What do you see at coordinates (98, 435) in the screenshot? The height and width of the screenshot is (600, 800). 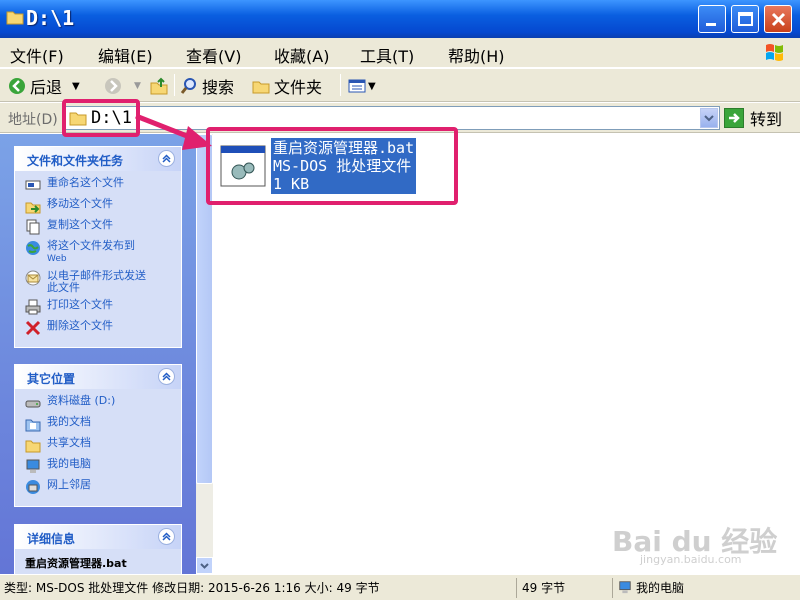 I see `other-places-panel: 其它位置 资料磁盘 (D:) 我的文档 共享文档 我的电脑 网上邻居` at bounding box center [98, 435].